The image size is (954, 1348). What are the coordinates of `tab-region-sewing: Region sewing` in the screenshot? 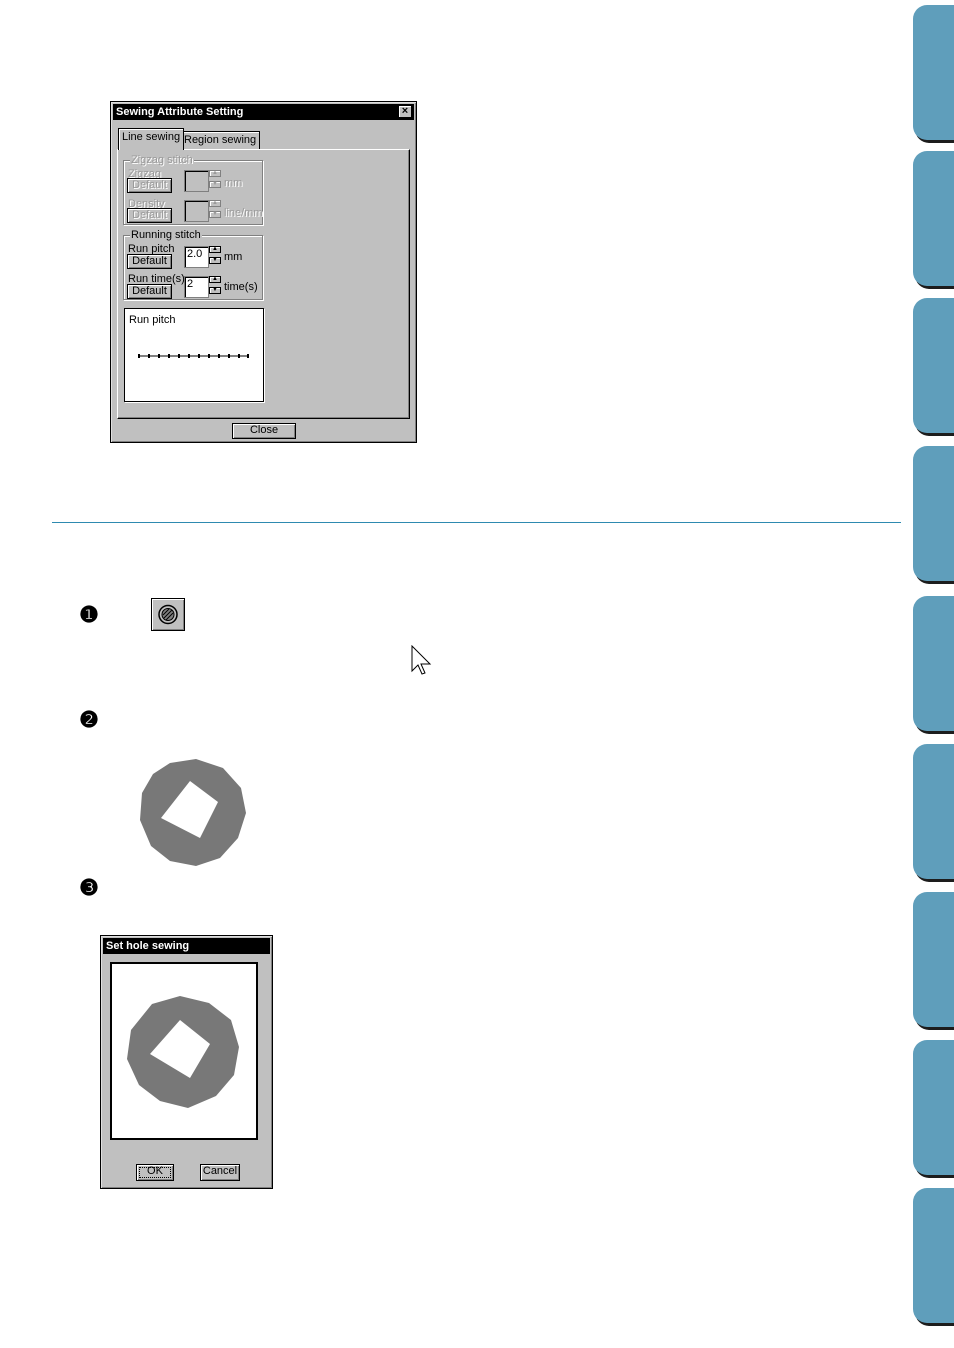 It's located at (220, 140).